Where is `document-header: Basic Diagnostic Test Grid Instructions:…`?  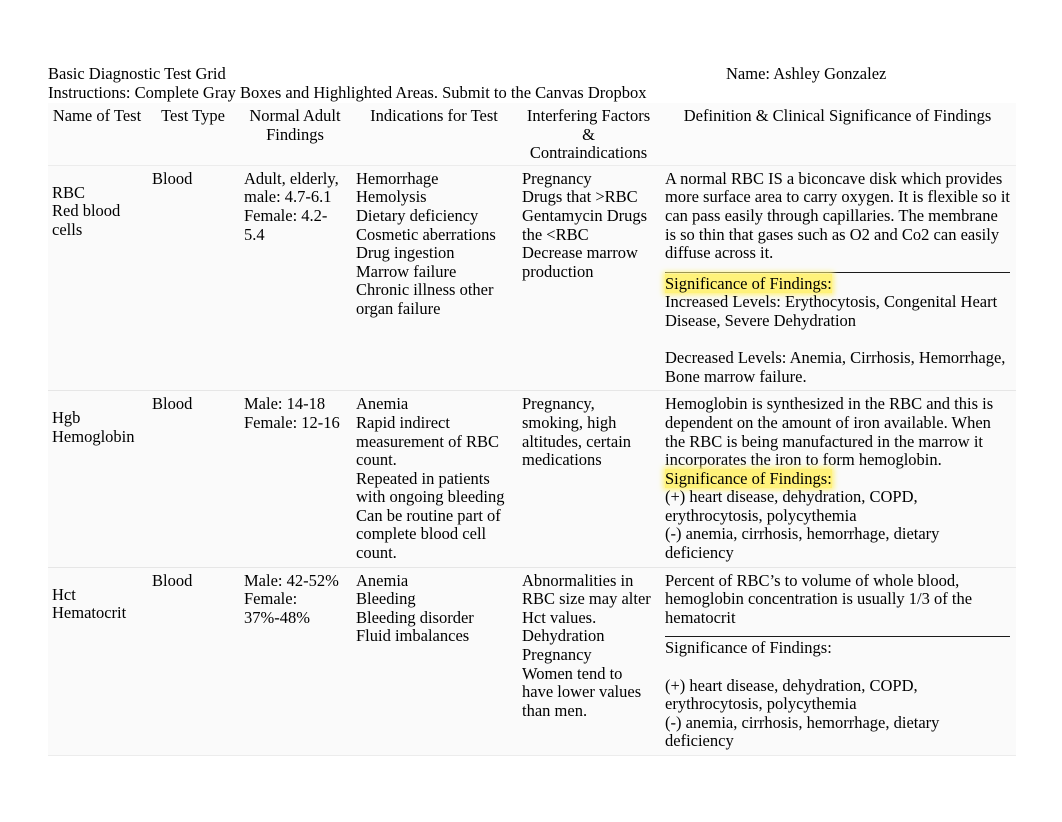
document-header: Basic Diagnostic Test Grid Instructions:… is located at coordinates (533, 83).